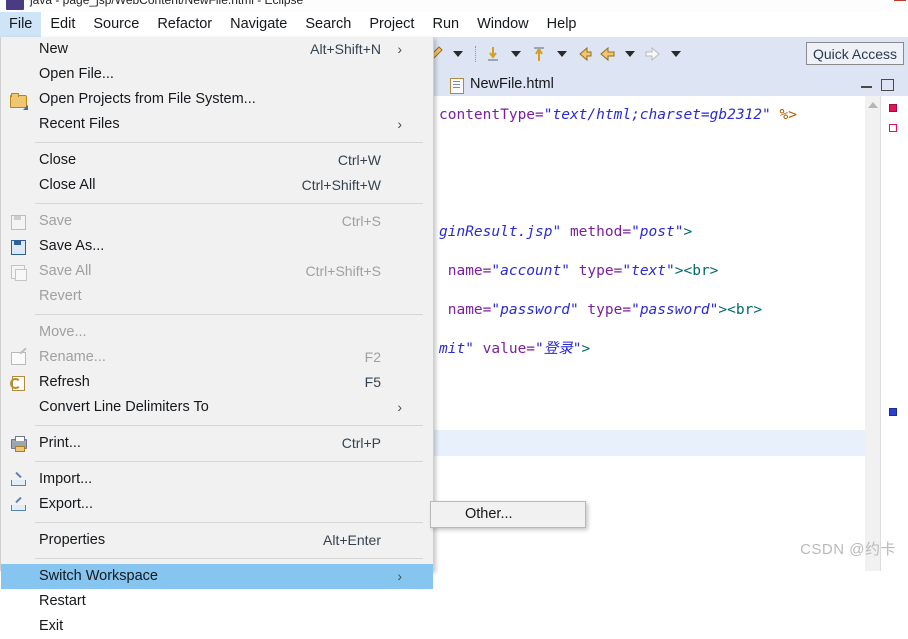 The height and width of the screenshot is (639, 908). What do you see at coordinates (646, 349) in the screenshot?
I see `code-line: mit" value="登录">` at bounding box center [646, 349].